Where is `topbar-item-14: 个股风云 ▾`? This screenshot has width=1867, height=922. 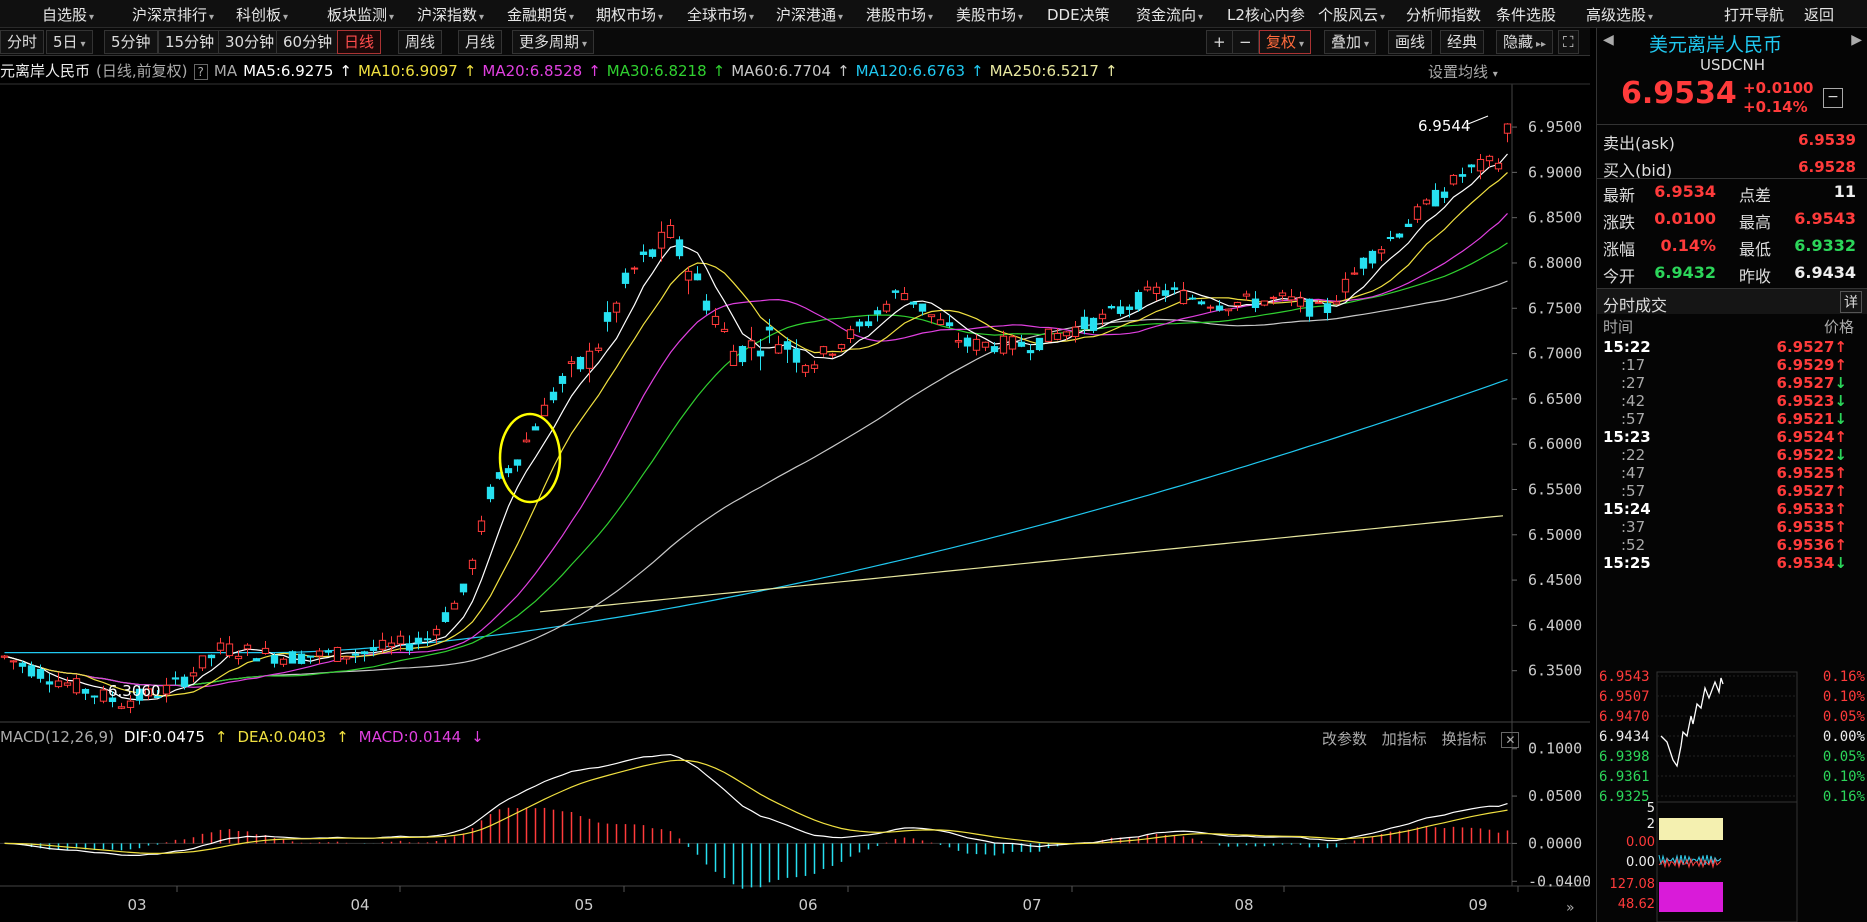 topbar-item-14: 个股风云 ▾ is located at coordinates (1351, 14).